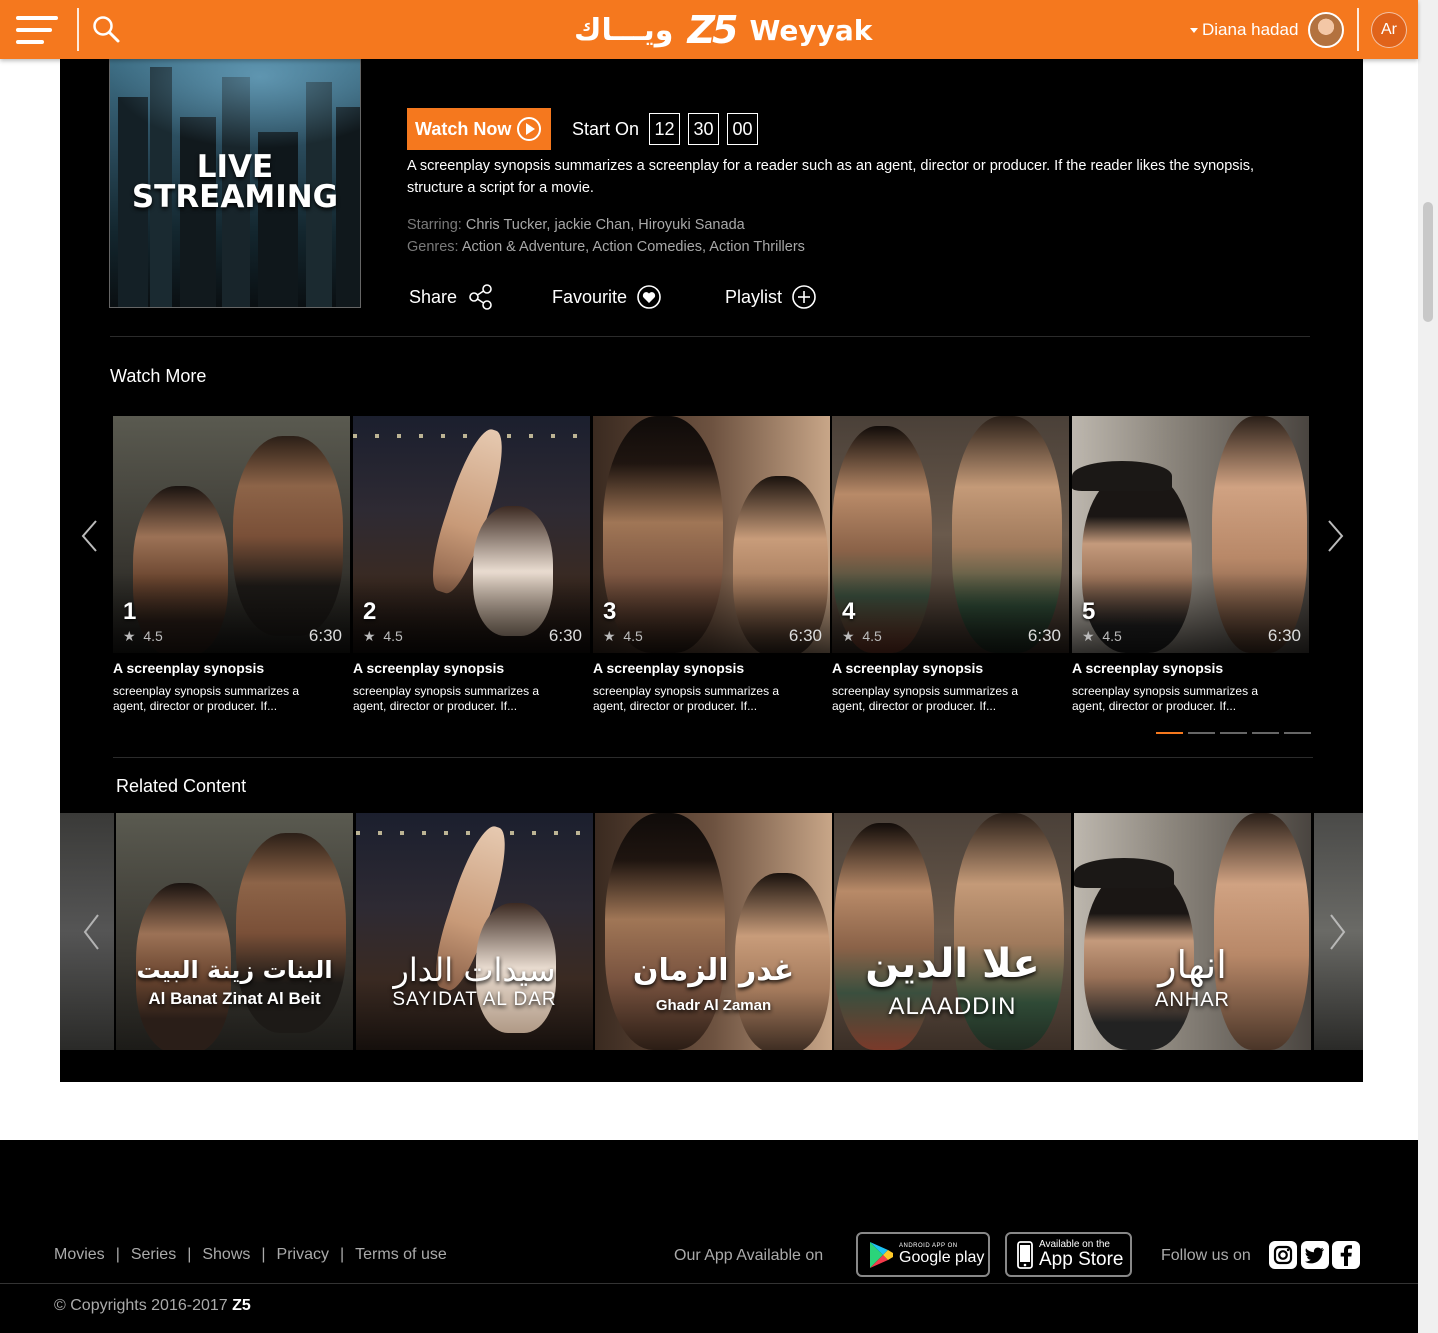 This screenshot has height=1333, width=1438. What do you see at coordinates (234, 970) in the screenshot?
I see `related-title-arabic: البنات زينة البيت` at bounding box center [234, 970].